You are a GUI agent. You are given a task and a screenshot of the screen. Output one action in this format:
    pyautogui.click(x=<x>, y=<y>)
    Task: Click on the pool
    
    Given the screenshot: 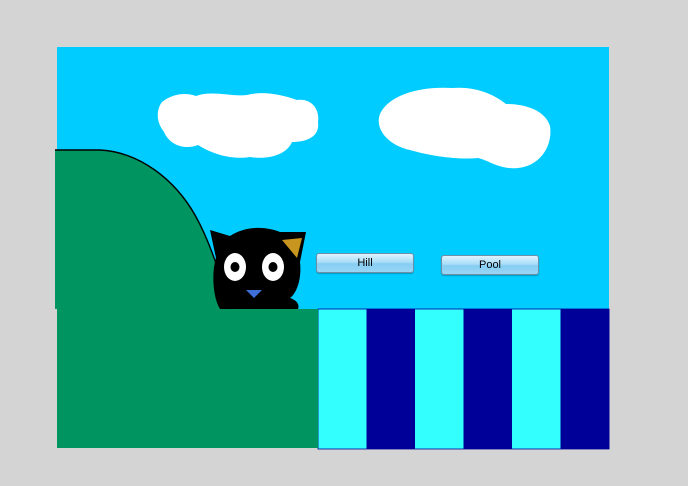 What is the action you would take?
    pyautogui.click(x=463, y=379)
    